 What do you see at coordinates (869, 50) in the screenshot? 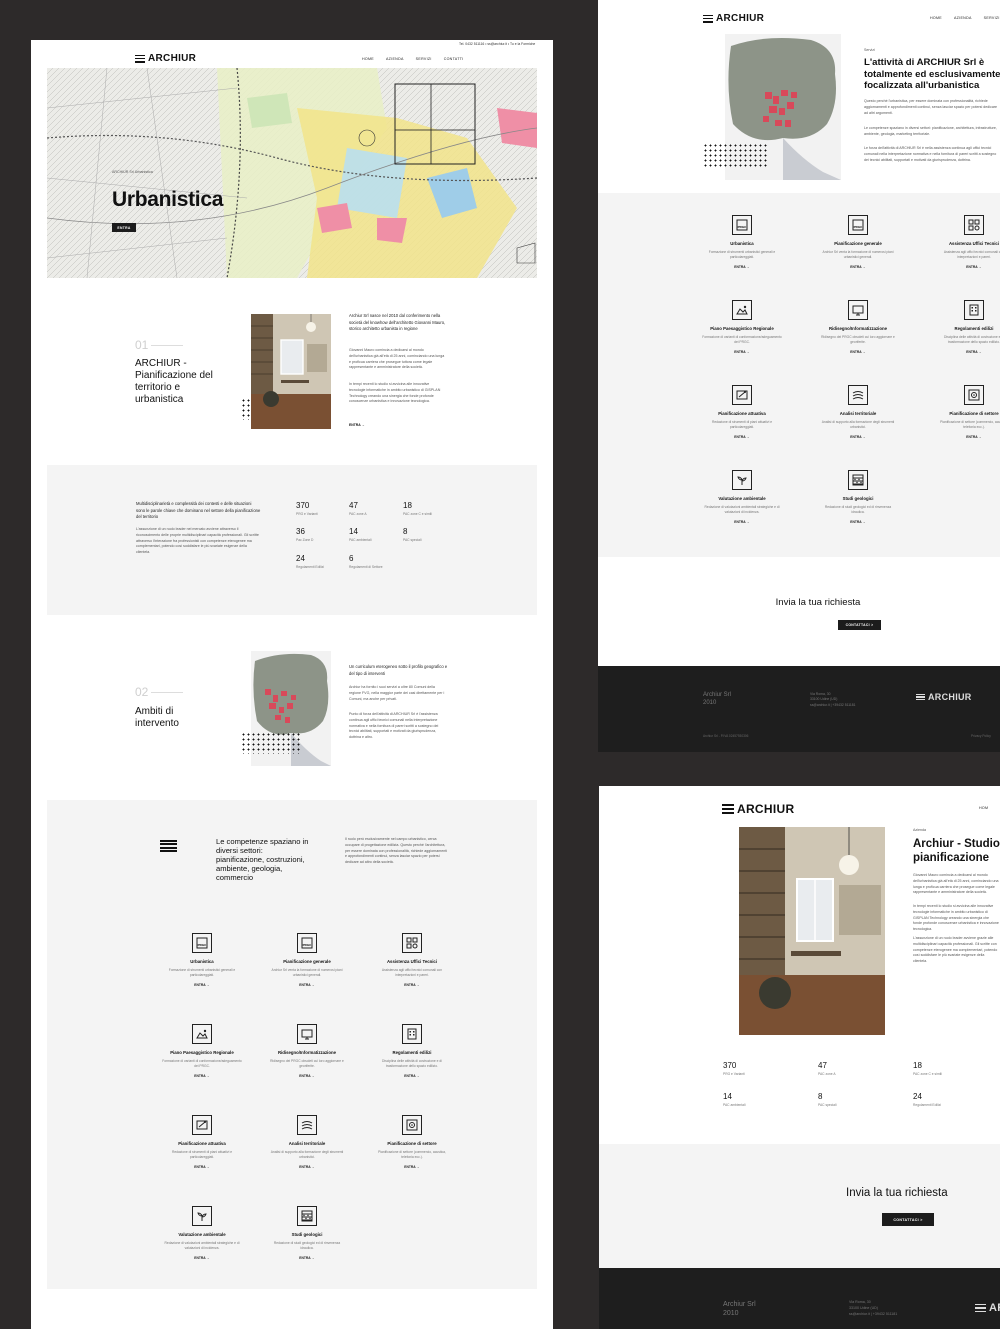
I see `servizi-label: Servizi` at bounding box center [869, 50].